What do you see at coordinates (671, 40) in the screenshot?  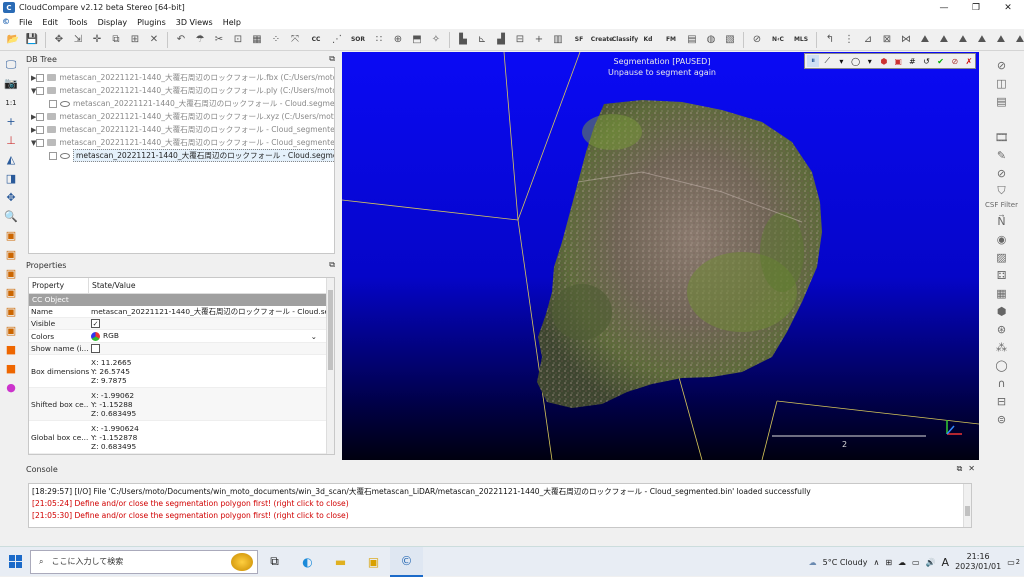 I see `fm-button: FM` at bounding box center [671, 40].